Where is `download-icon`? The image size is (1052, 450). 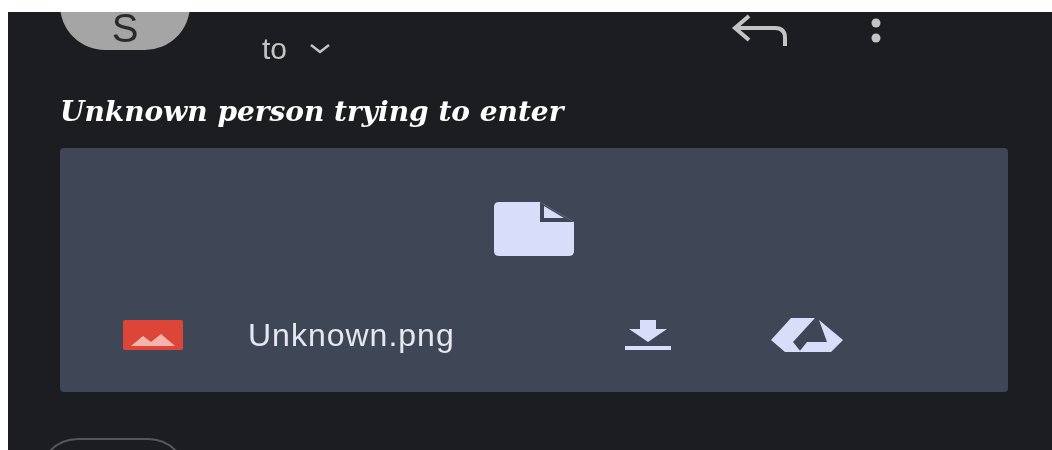
download-icon is located at coordinates (647, 335).